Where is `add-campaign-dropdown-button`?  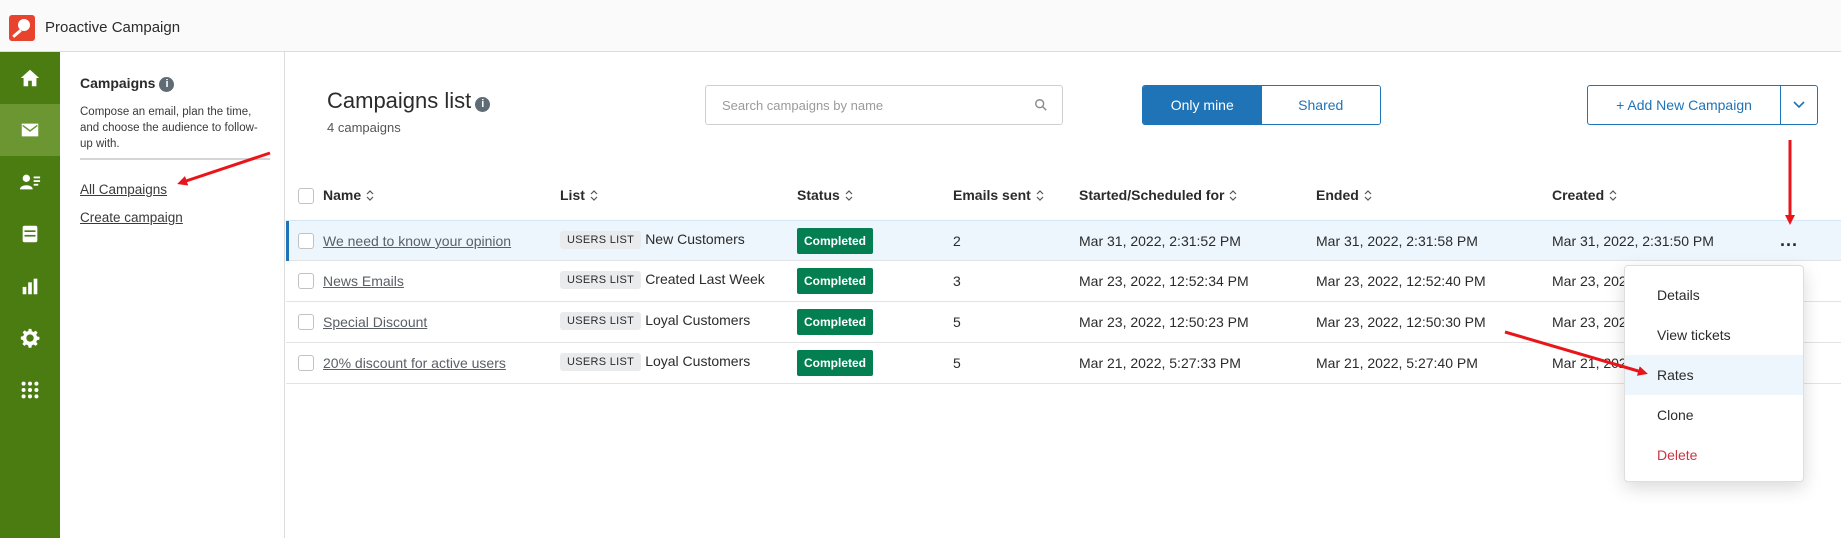 add-campaign-dropdown-button is located at coordinates (1799, 105).